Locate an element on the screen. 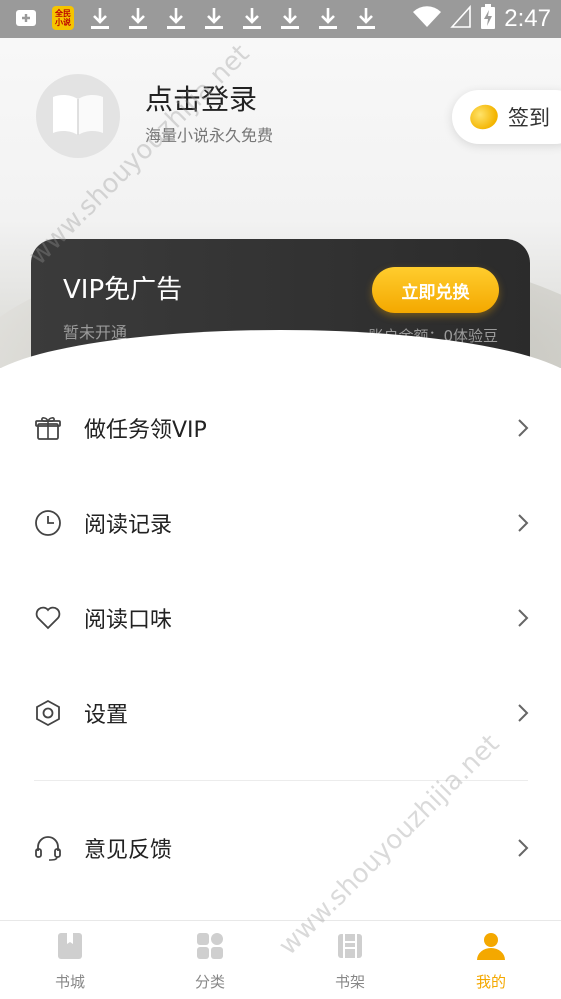  bookshelf-icon is located at coordinates (350, 946).